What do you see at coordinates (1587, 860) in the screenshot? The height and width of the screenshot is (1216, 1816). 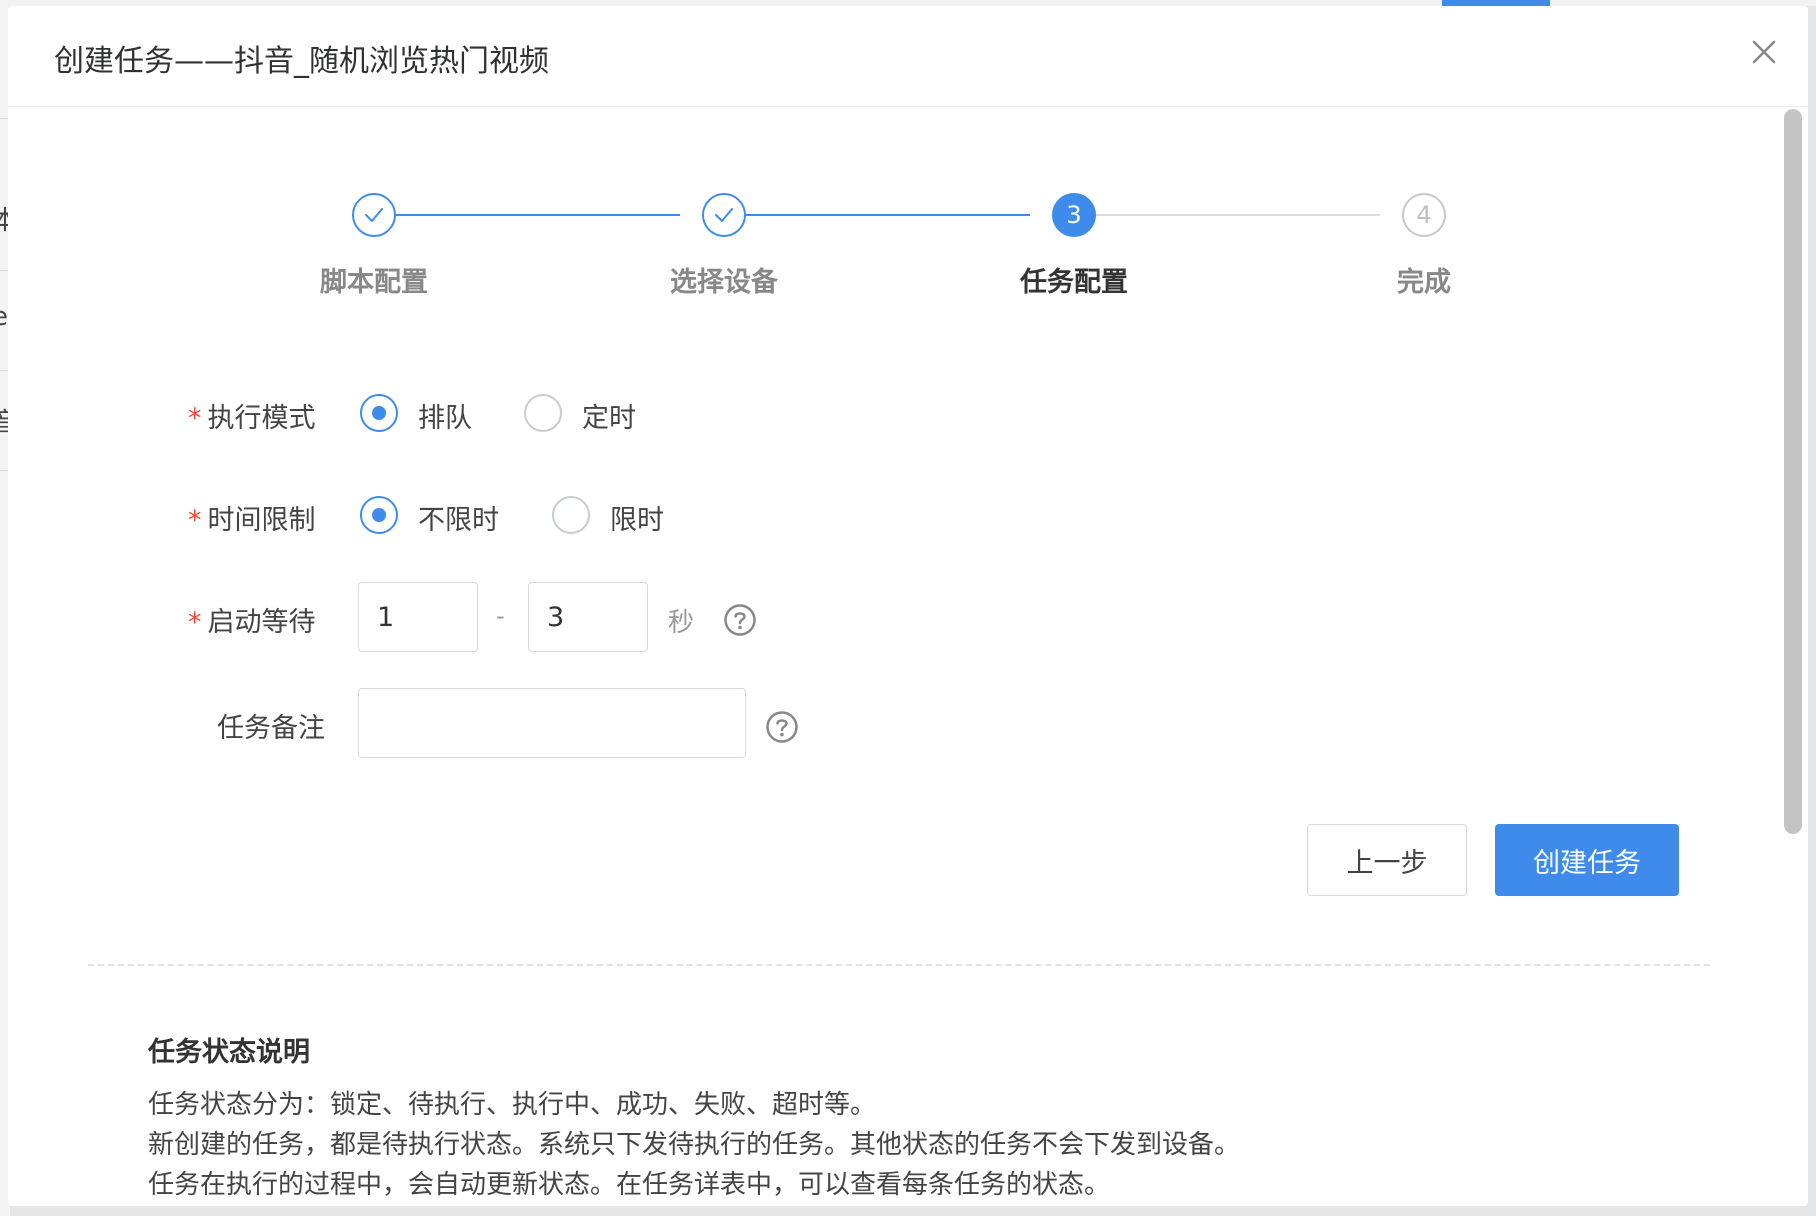 I see `create-task-button: 创建任务` at bounding box center [1587, 860].